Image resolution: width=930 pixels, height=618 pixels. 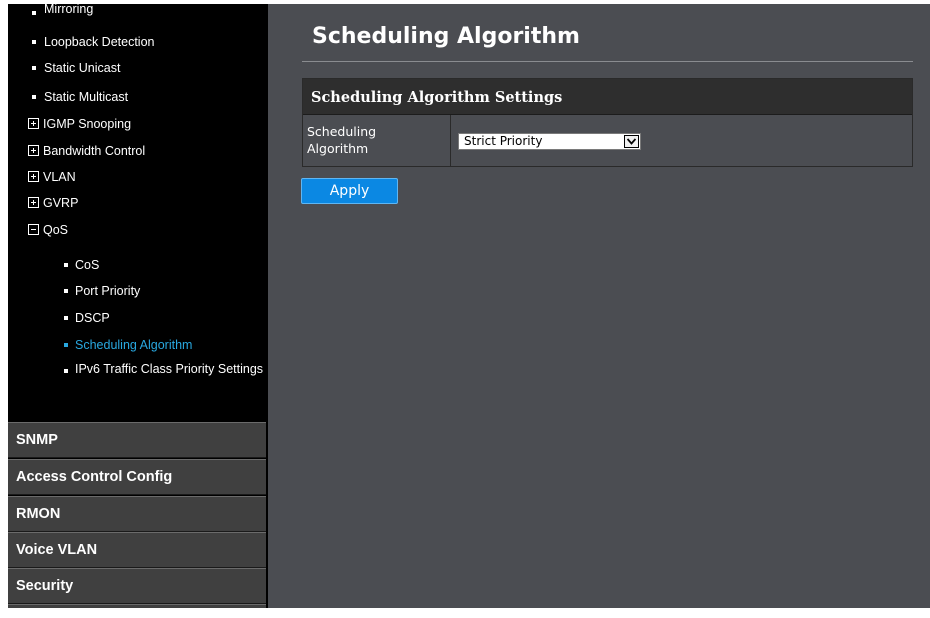 What do you see at coordinates (607, 97) in the screenshot?
I see `settings-header: Scheduling Algorithm Settings` at bounding box center [607, 97].